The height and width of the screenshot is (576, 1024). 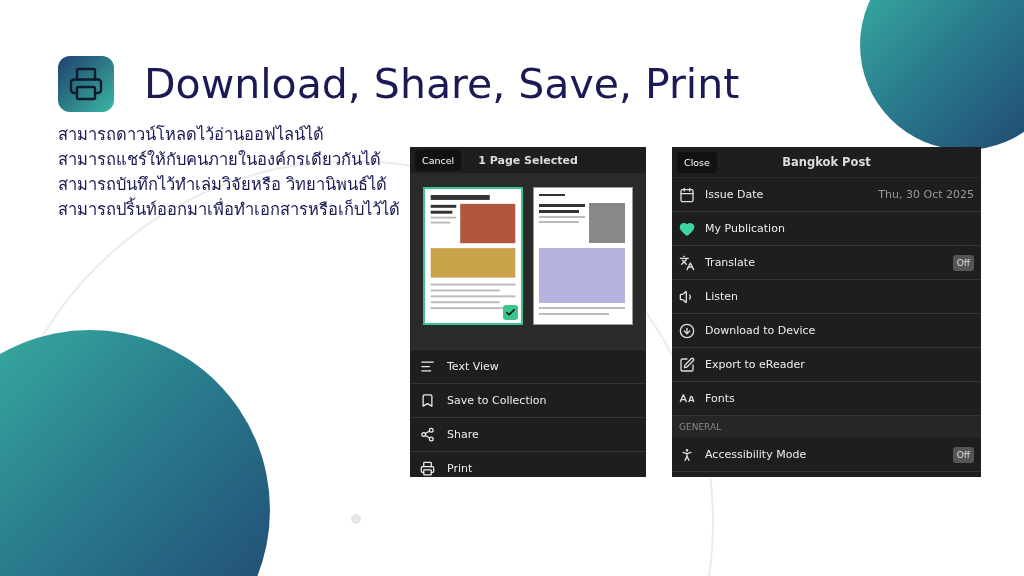 I want to click on section-header: GENERAL, so click(x=826, y=427).